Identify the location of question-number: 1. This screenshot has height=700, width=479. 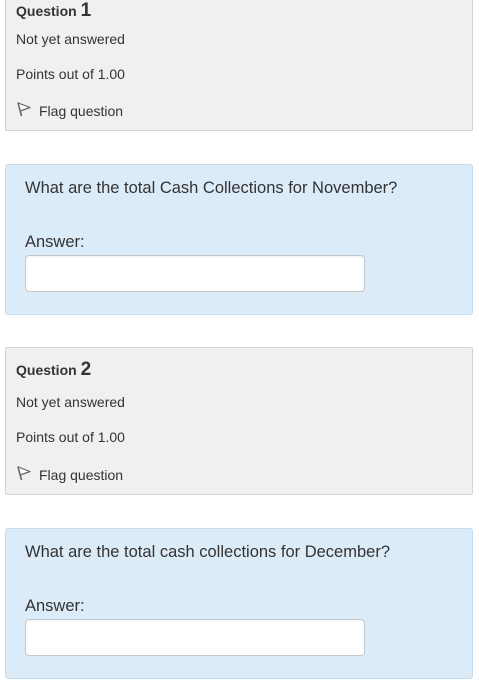
(86, 10).